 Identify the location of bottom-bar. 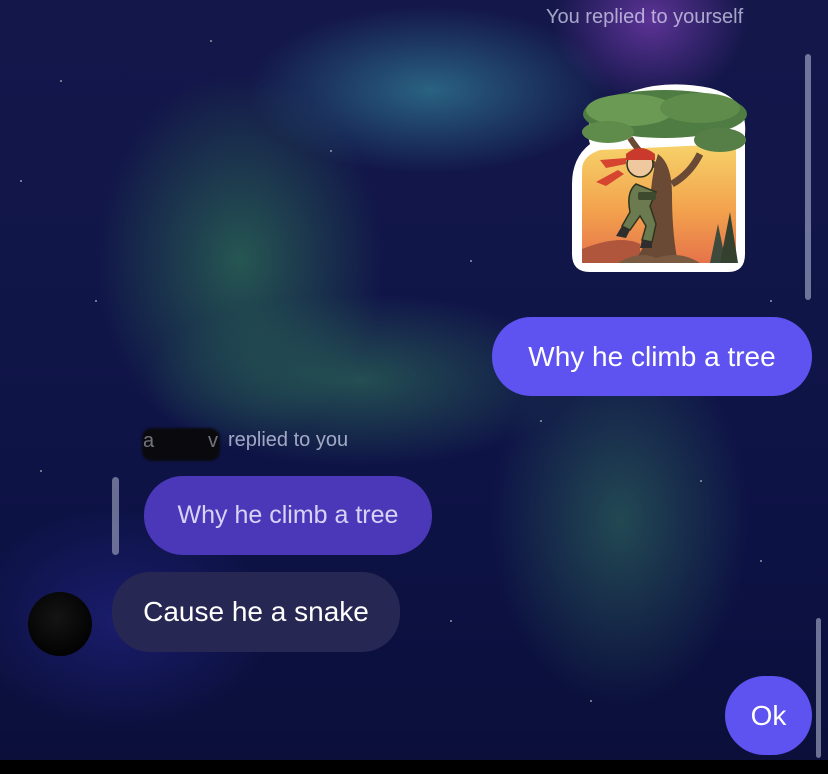
(414, 767).